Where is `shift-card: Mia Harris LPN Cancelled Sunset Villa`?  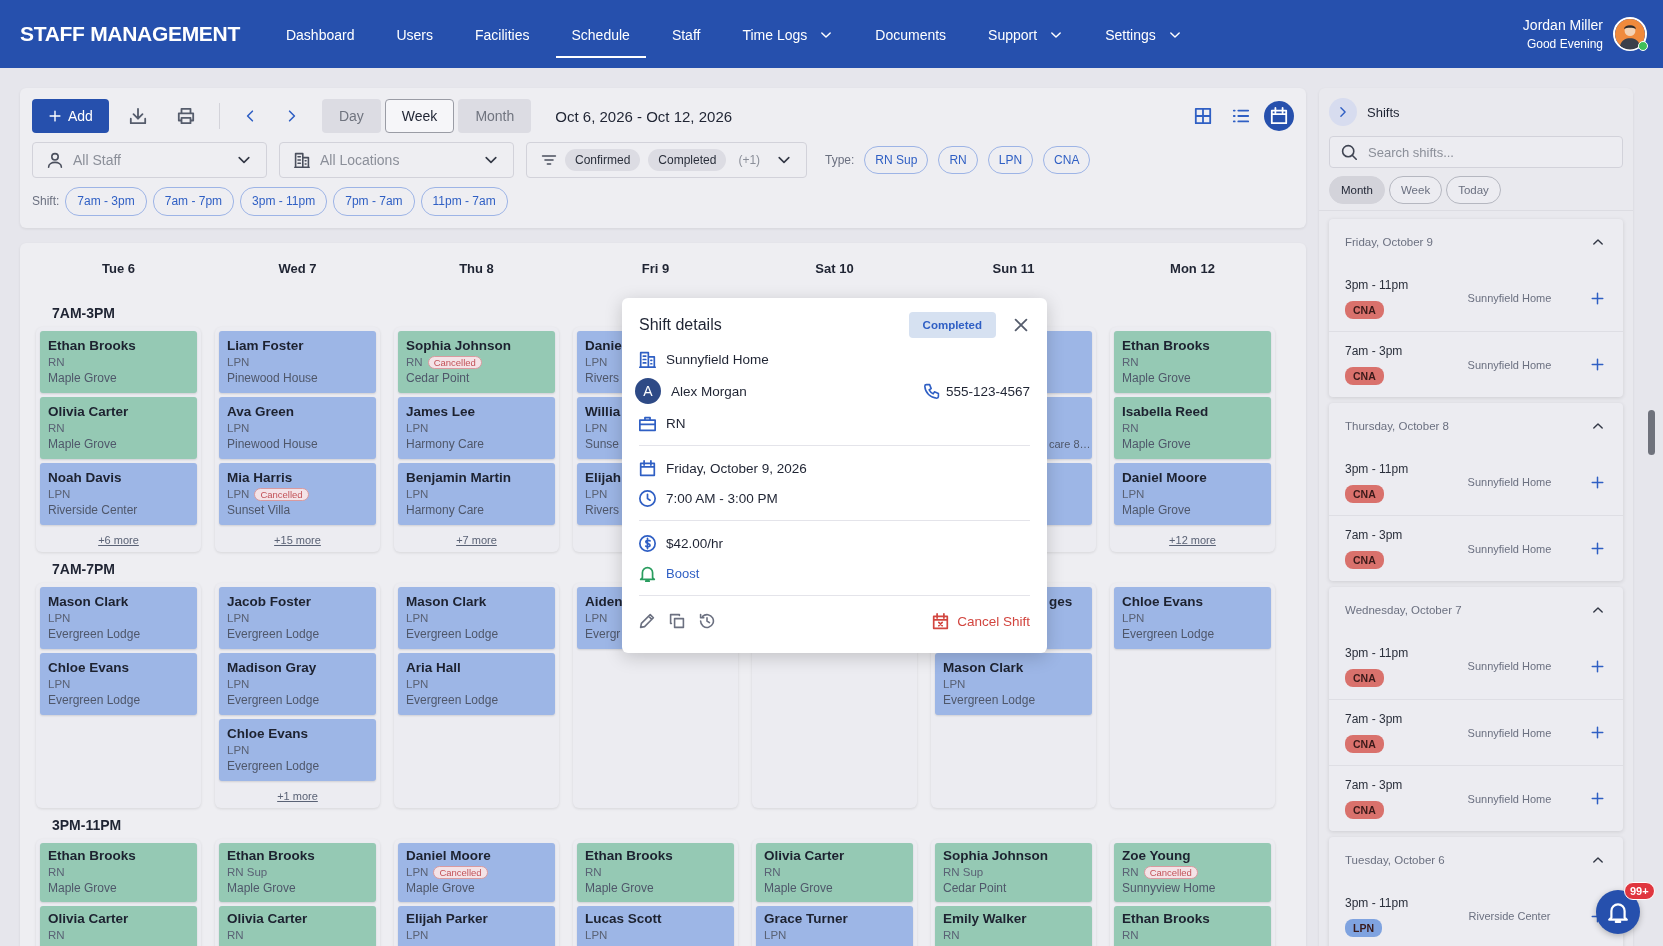 shift-card: Mia Harris LPN Cancelled Sunset Villa is located at coordinates (297, 494).